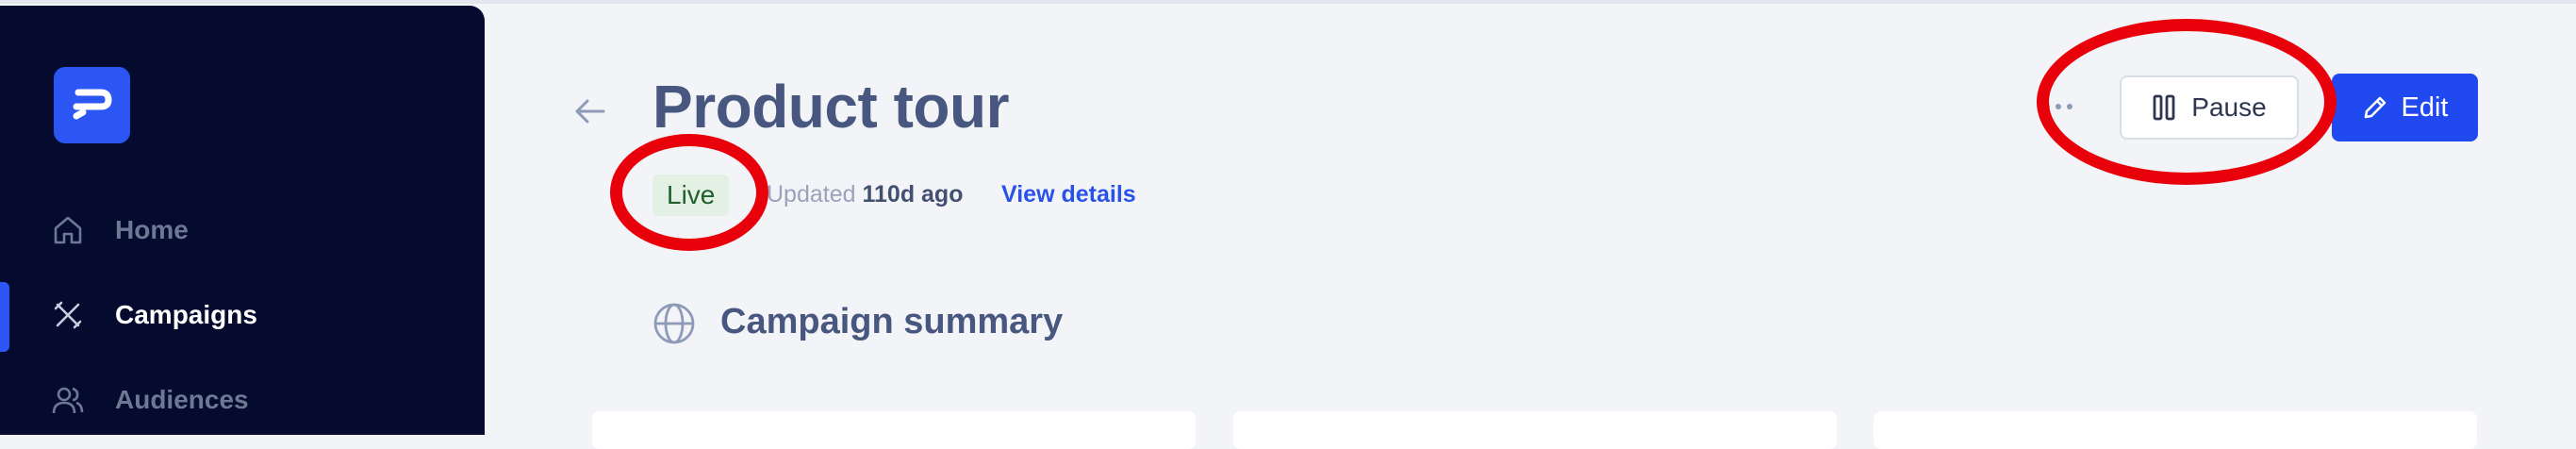  Describe the element at coordinates (68, 230) in the screenshot. I see `home-icon` at that location.